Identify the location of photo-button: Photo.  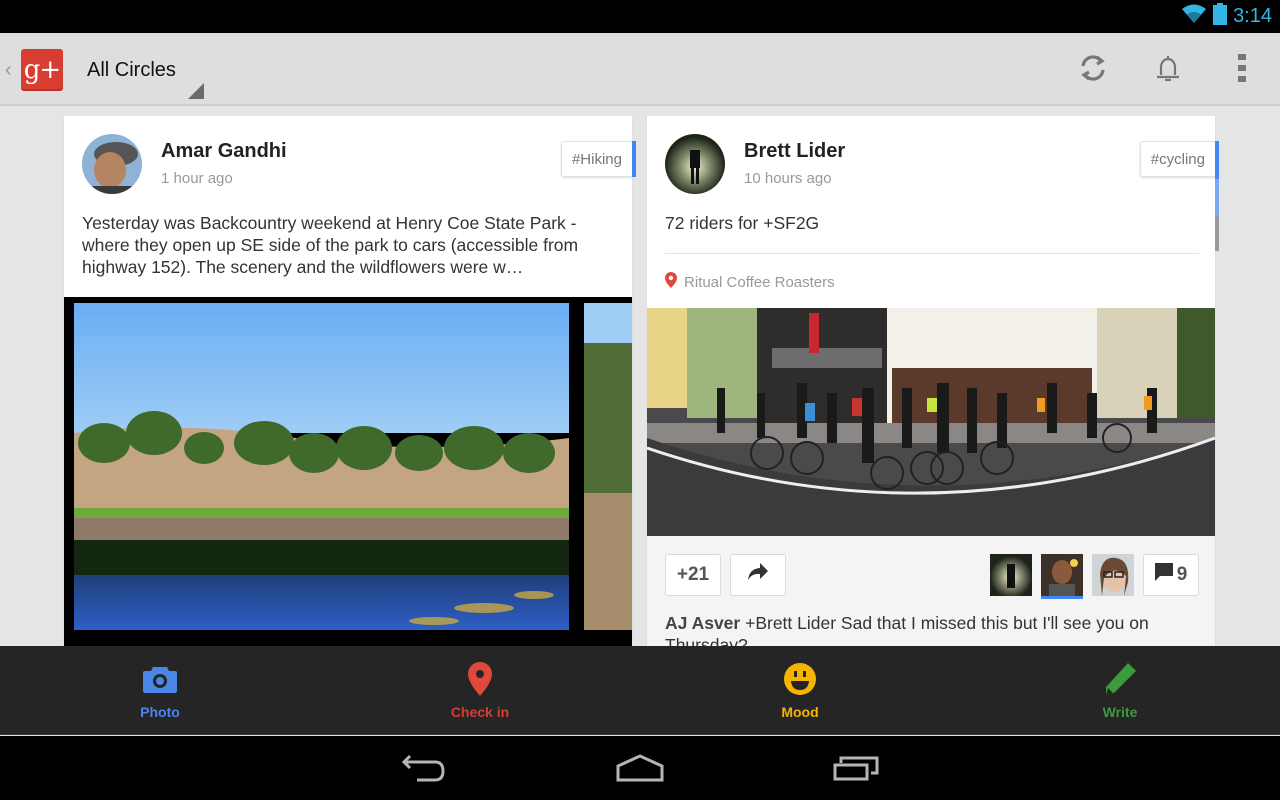
(160, 690).